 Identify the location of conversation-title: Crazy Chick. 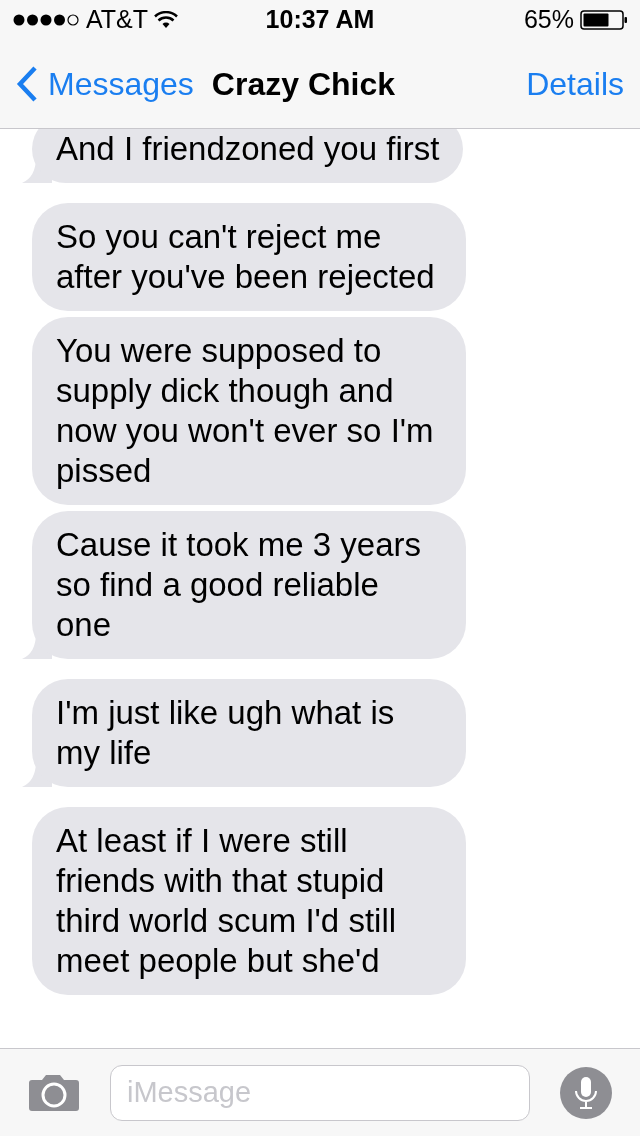
(303, 84).